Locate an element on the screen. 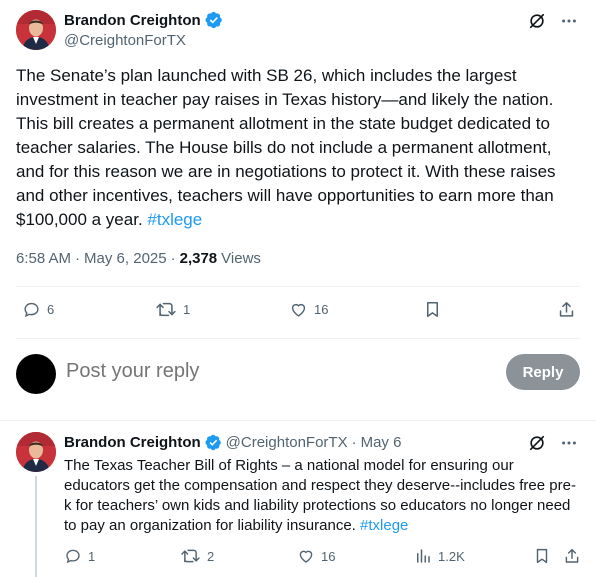 Image resolution: width=596 pixels, height=577 pixels. reply-count: 6 is located at coordinates (51, 309).